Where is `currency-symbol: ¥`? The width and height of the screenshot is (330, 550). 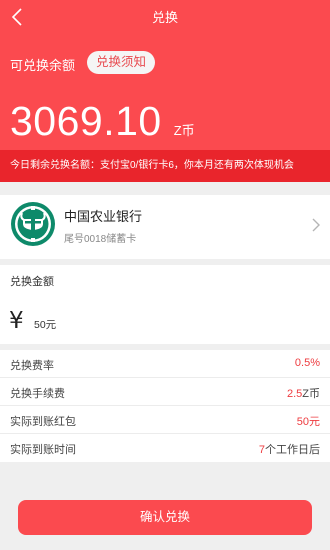
currency-symbol: ¥ is located at coordinates (16, 321).